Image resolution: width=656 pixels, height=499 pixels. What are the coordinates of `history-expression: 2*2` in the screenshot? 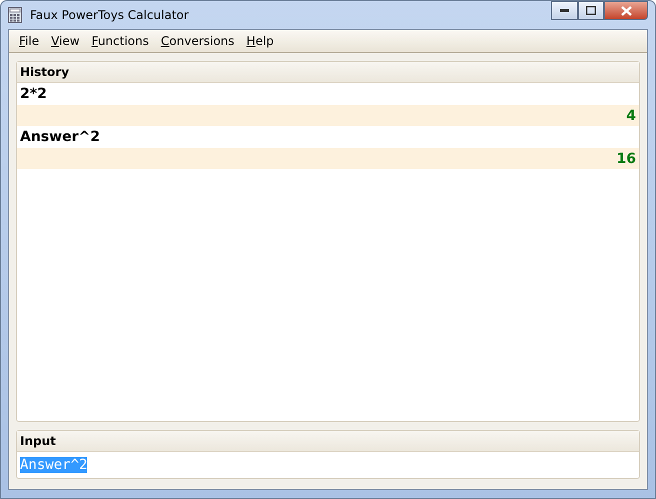 It's located at (33, 94).